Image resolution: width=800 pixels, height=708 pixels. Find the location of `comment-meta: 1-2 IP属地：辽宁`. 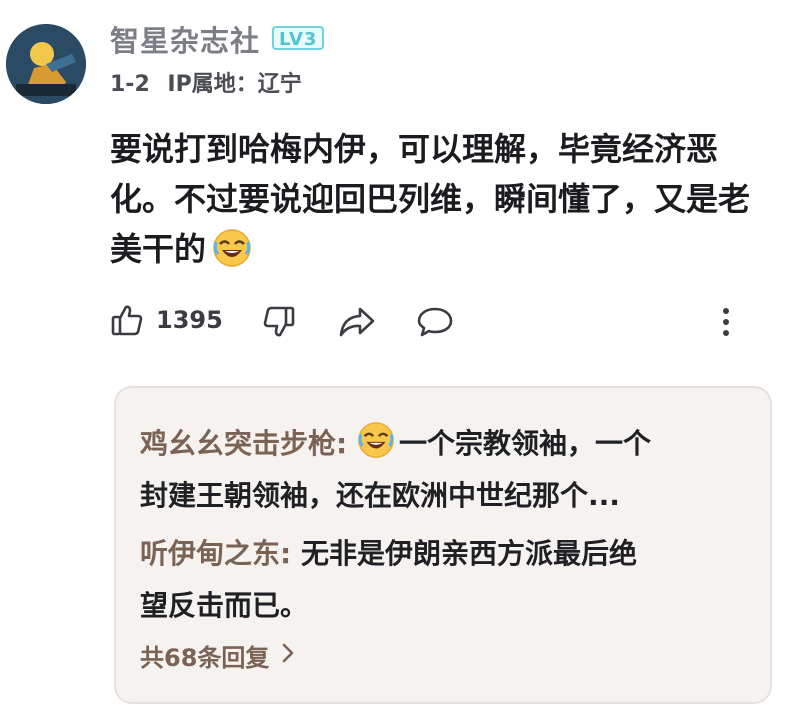

comment-meta: 1-2 IP属地：辽宁 is located at coordinates (206, 82).